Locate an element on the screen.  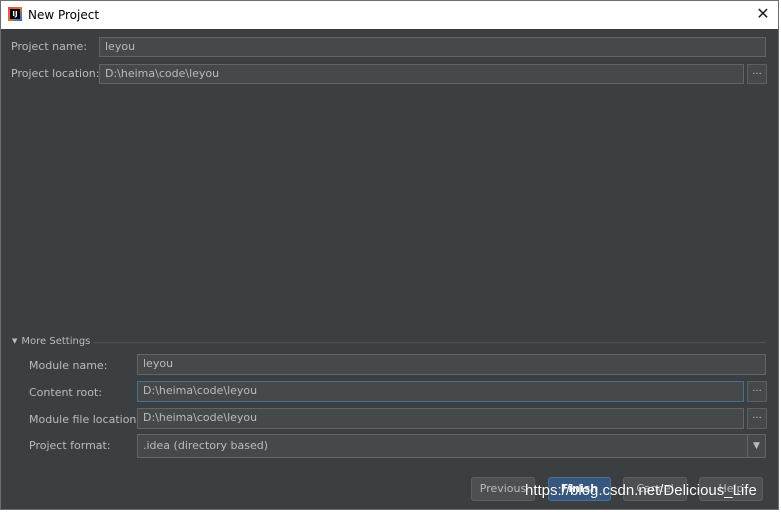
intellij-idea-icon is located at coordinates (15, 14).